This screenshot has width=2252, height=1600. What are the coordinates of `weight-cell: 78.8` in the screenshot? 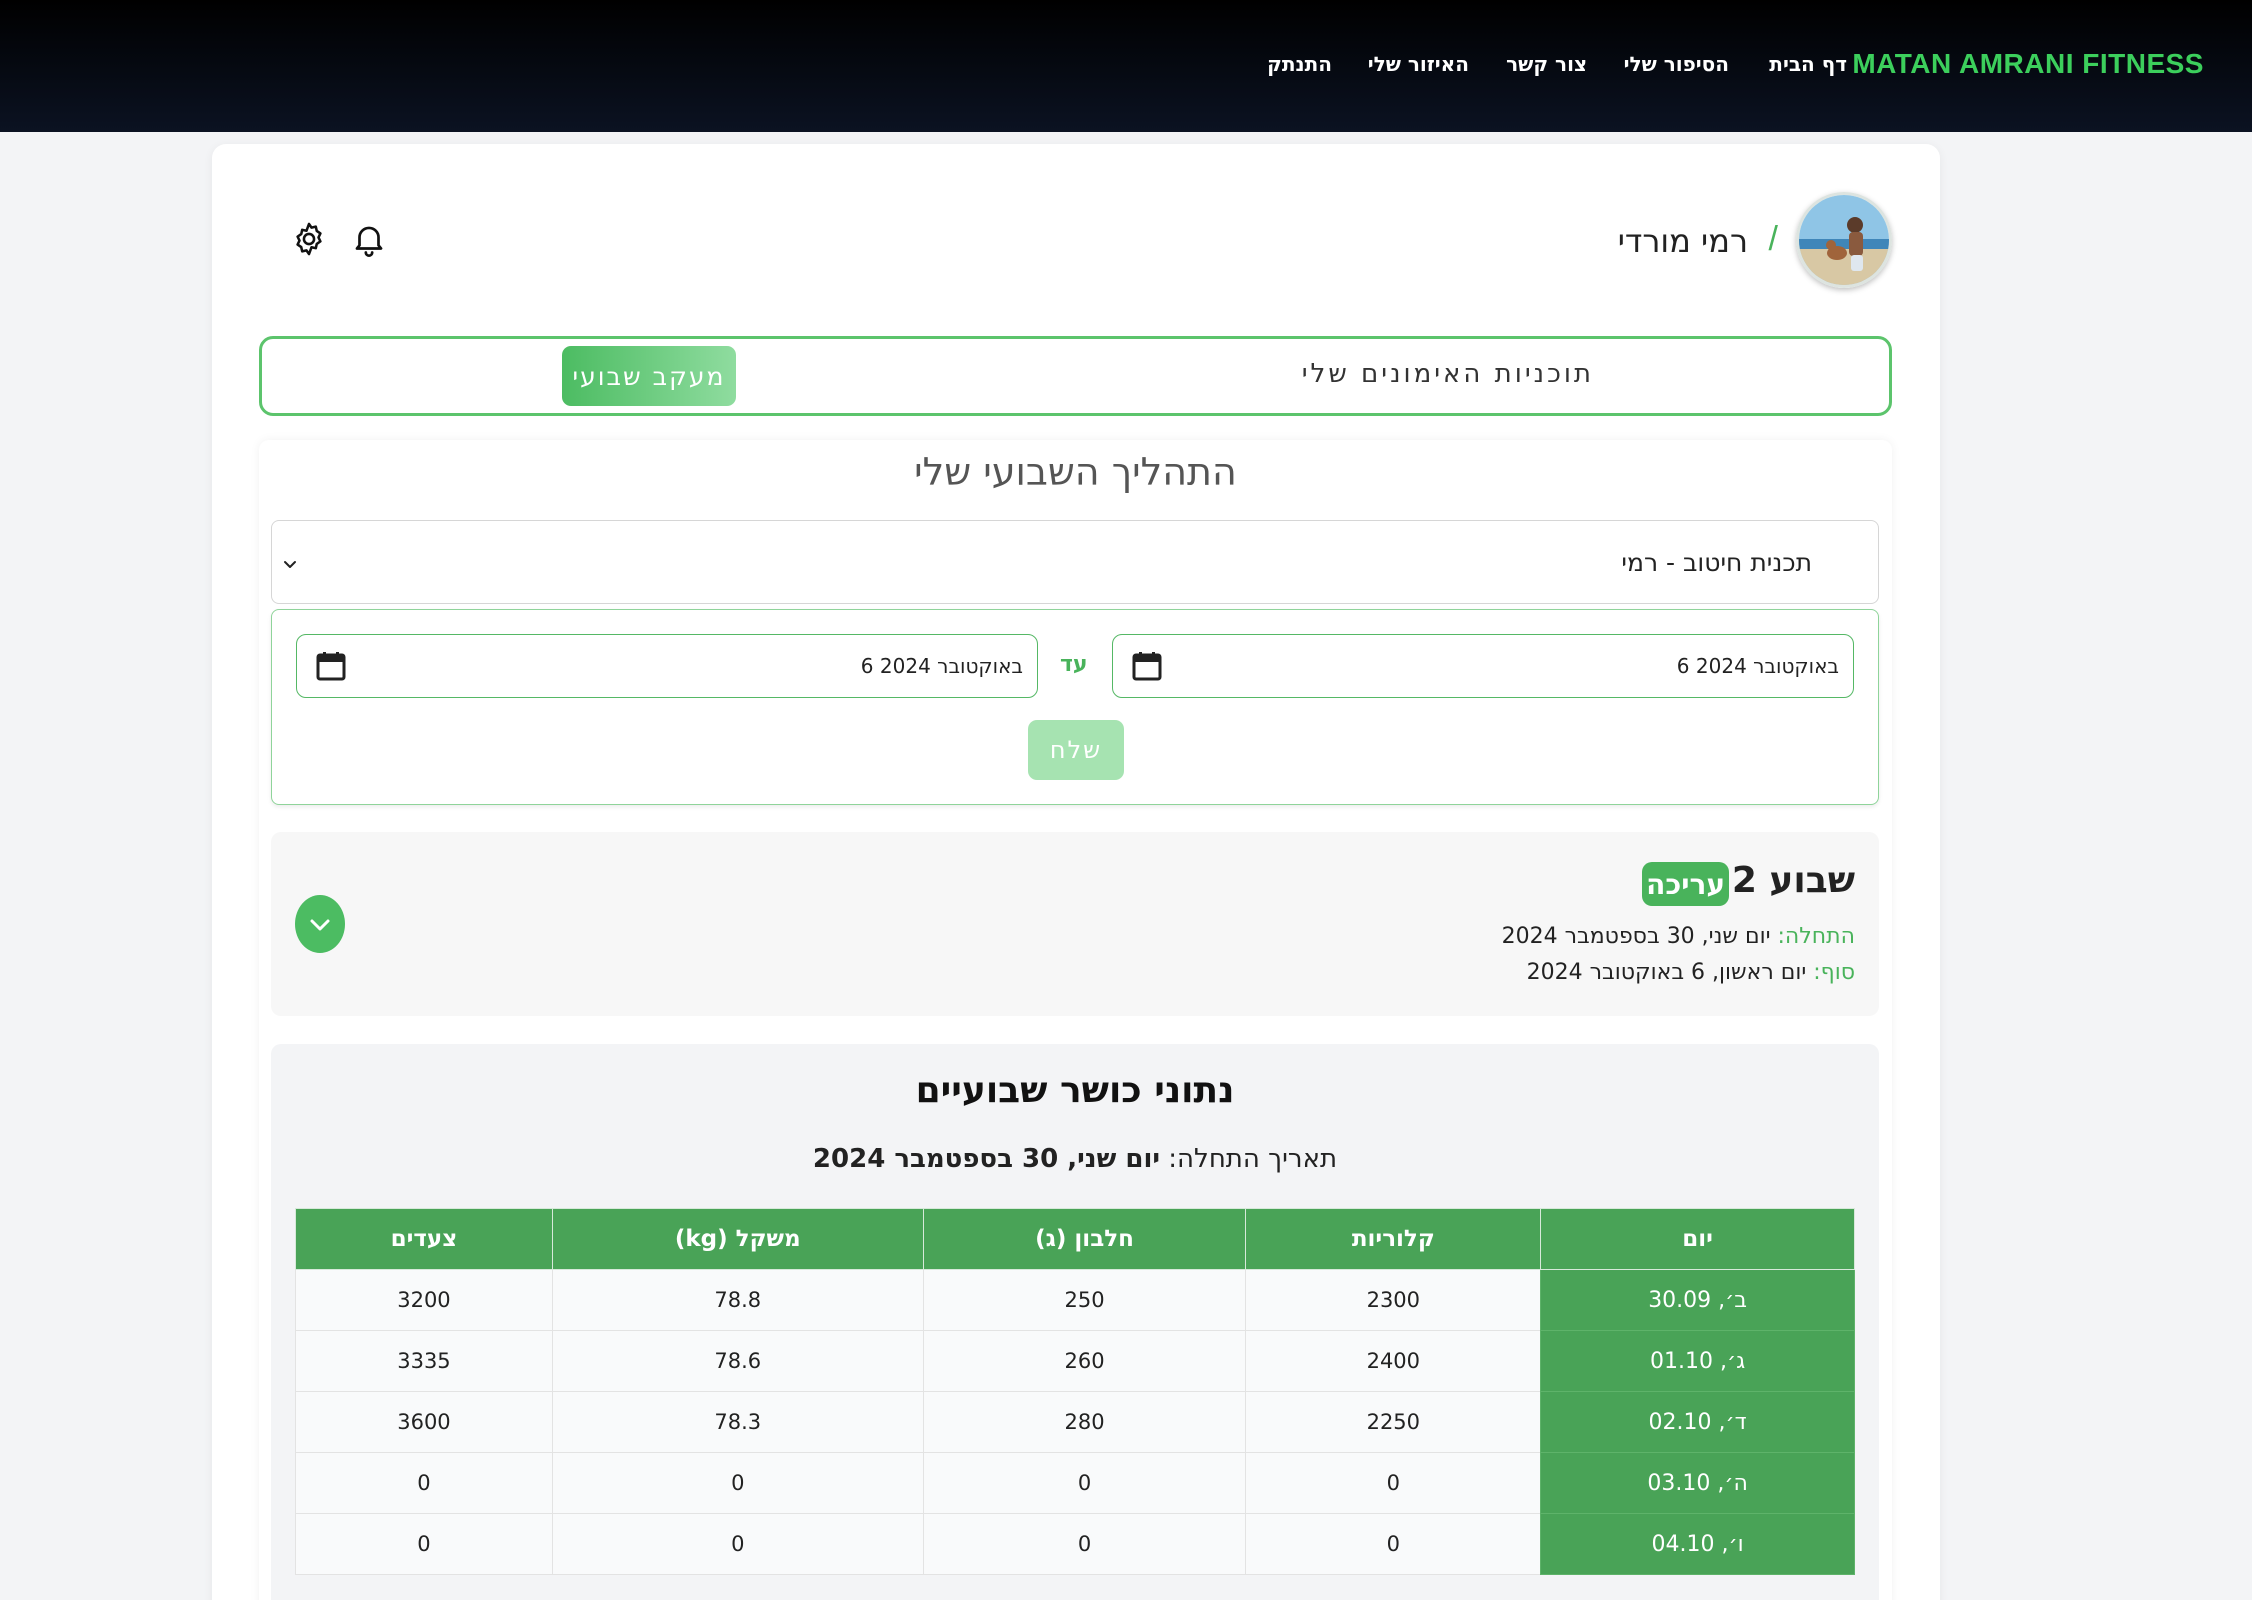 It's located at (737, 1300).